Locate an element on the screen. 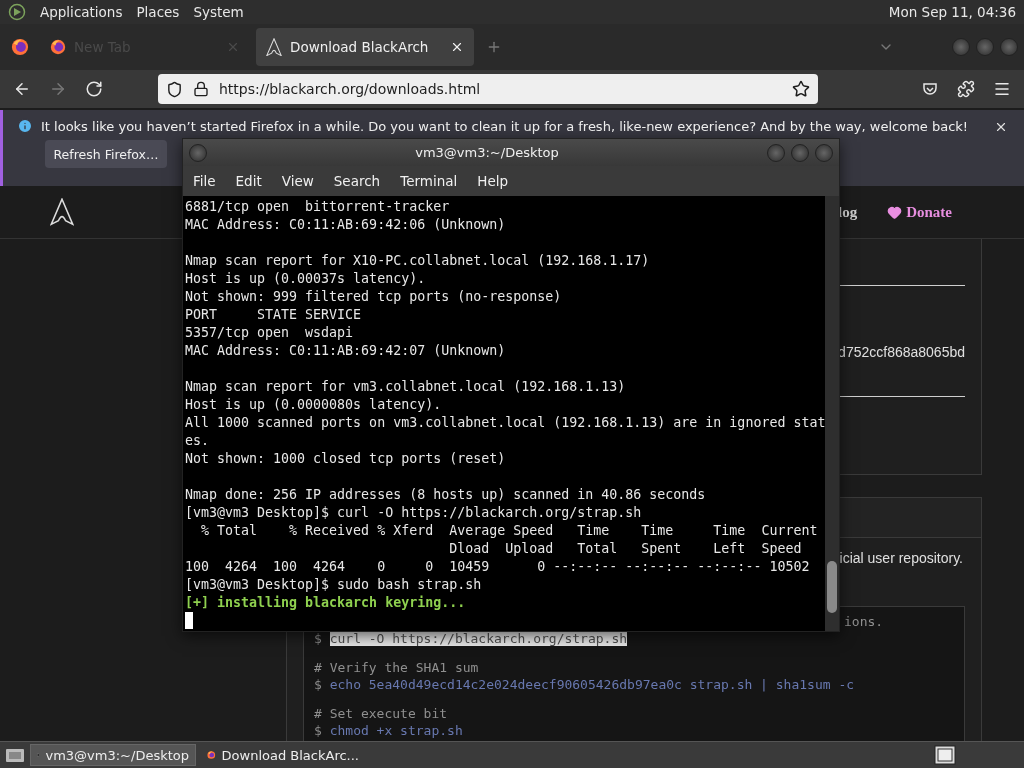 Image resolution: width=1024 pixels, height=768 pixels. notification-message: It looks like you haven’t started Firefox in a while. Do you want to clean it up for a fresh, like-new experience? And by the way, welcome back! is located at coordinates (505, 126).